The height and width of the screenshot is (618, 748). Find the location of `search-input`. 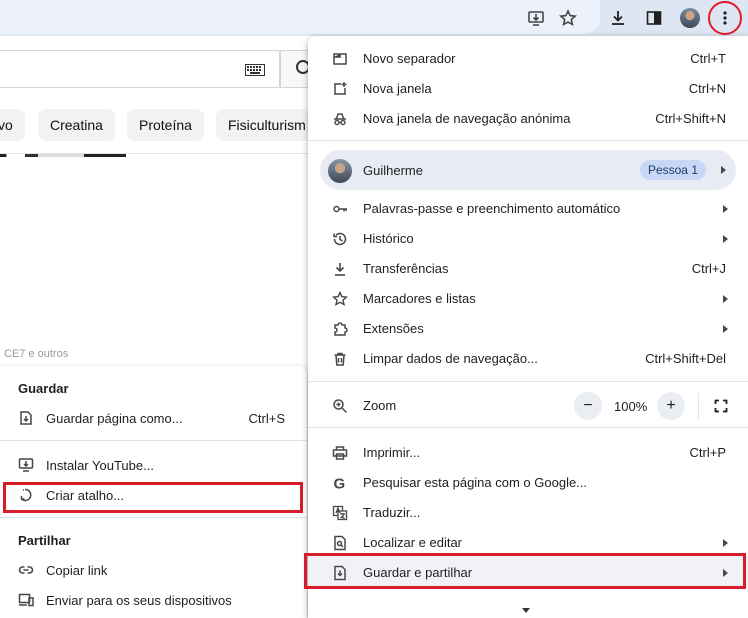

search-input is located at coordinates (140, 69).